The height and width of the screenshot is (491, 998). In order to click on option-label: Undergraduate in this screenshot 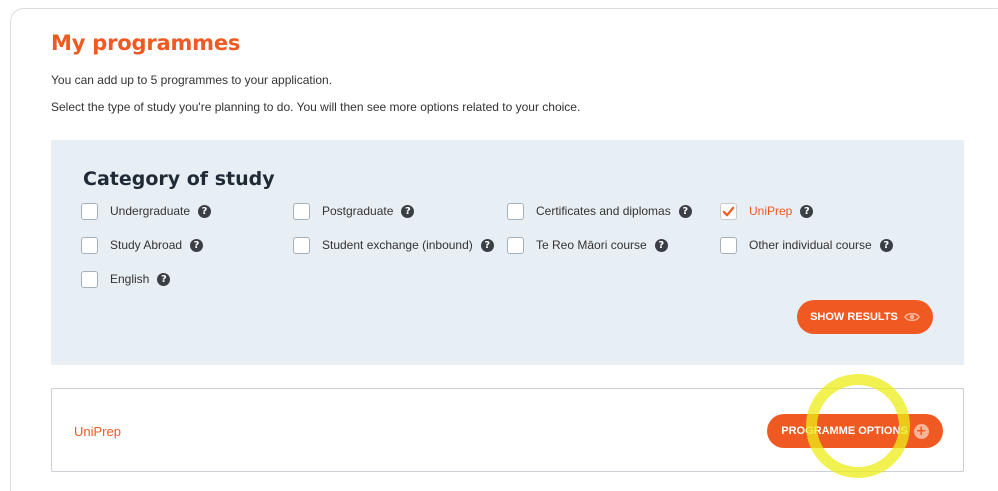, I will do `click(150, 211)`.